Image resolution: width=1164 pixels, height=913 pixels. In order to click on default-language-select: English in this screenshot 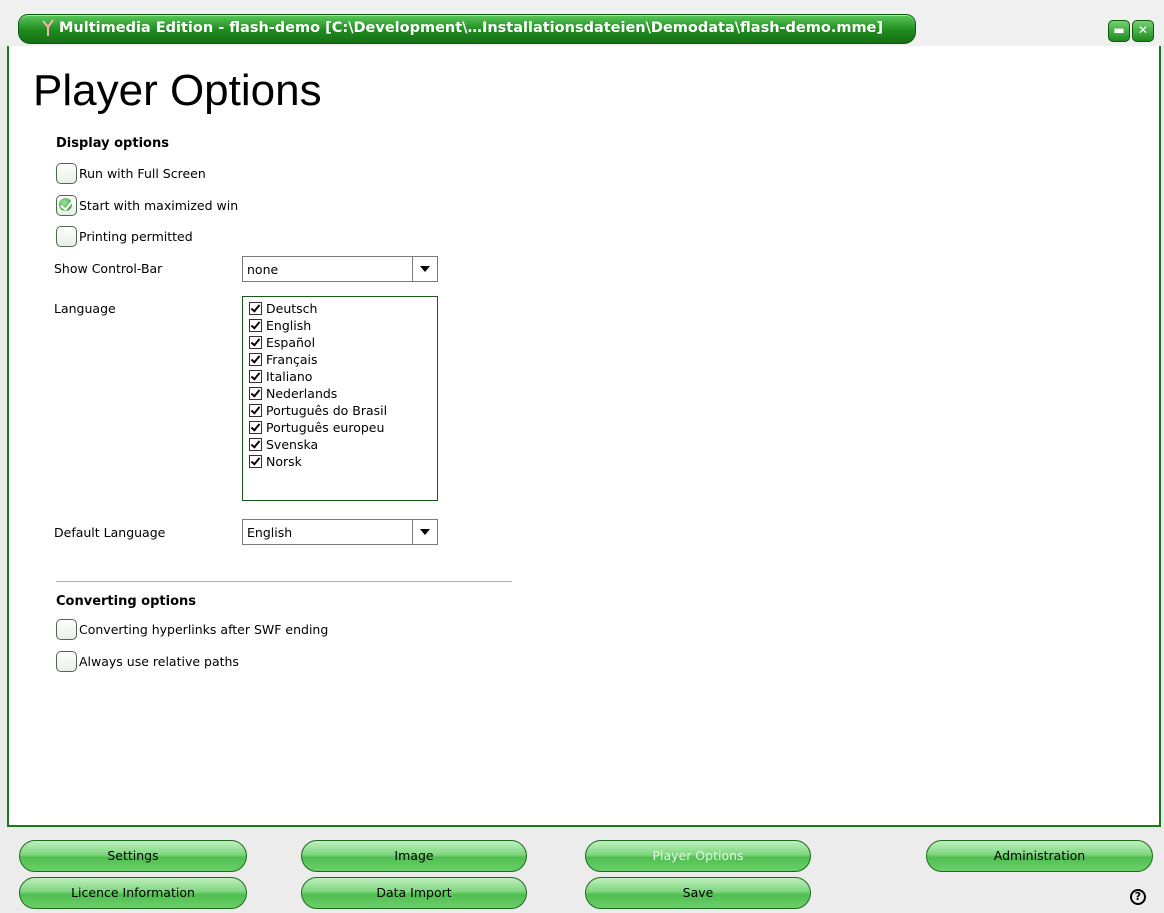, I will do `click(340, 532)`.